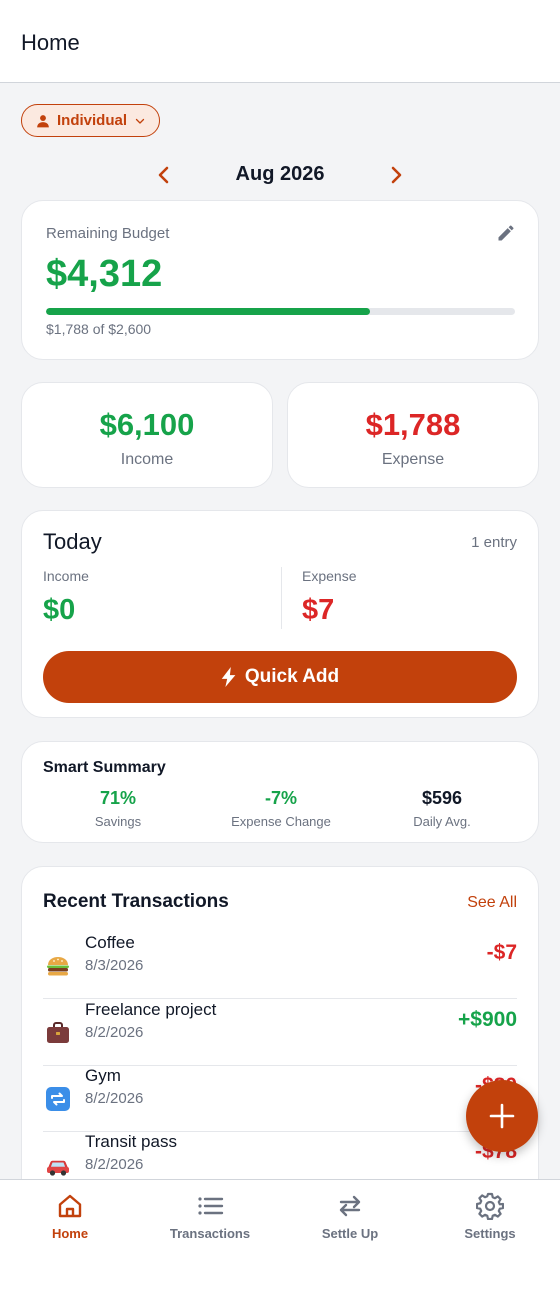  What do you see at coordinates (210, 1233) in the screenshot?
I see `nav-label-transactions: Transactions` at bounding box center [210, 1233].